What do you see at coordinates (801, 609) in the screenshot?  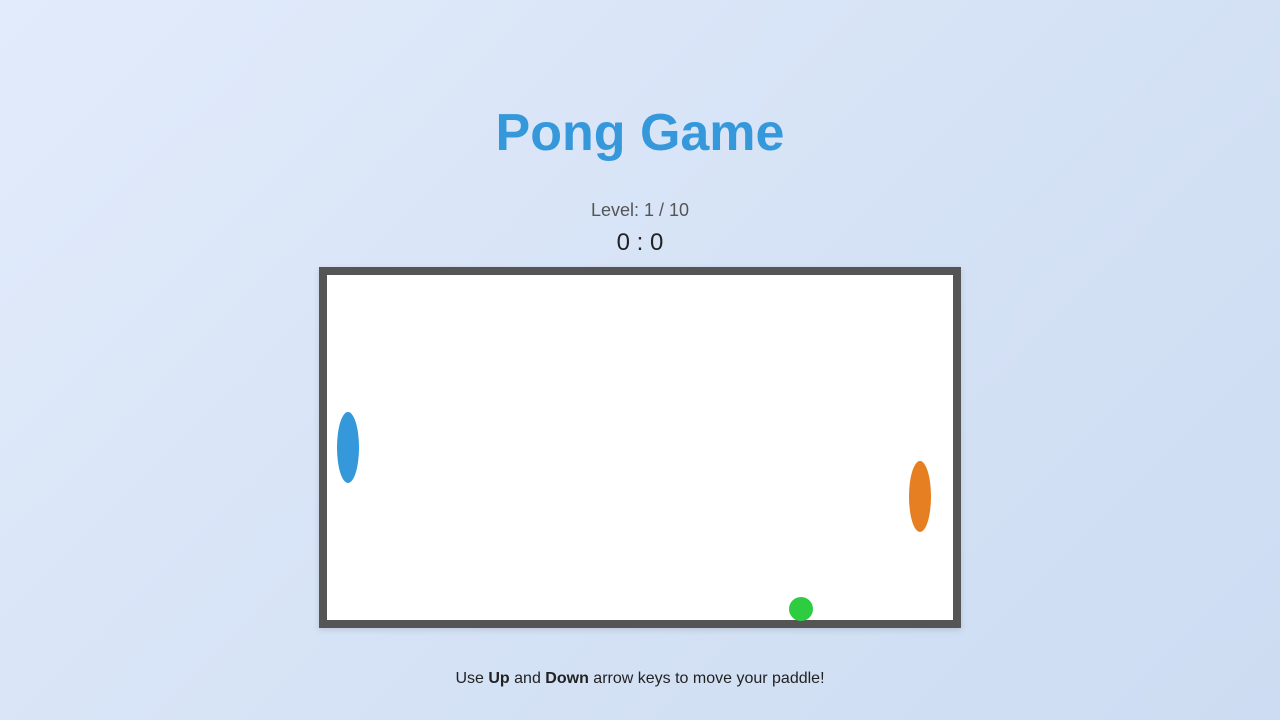 I see `ball` at bounding box center [801, 609].